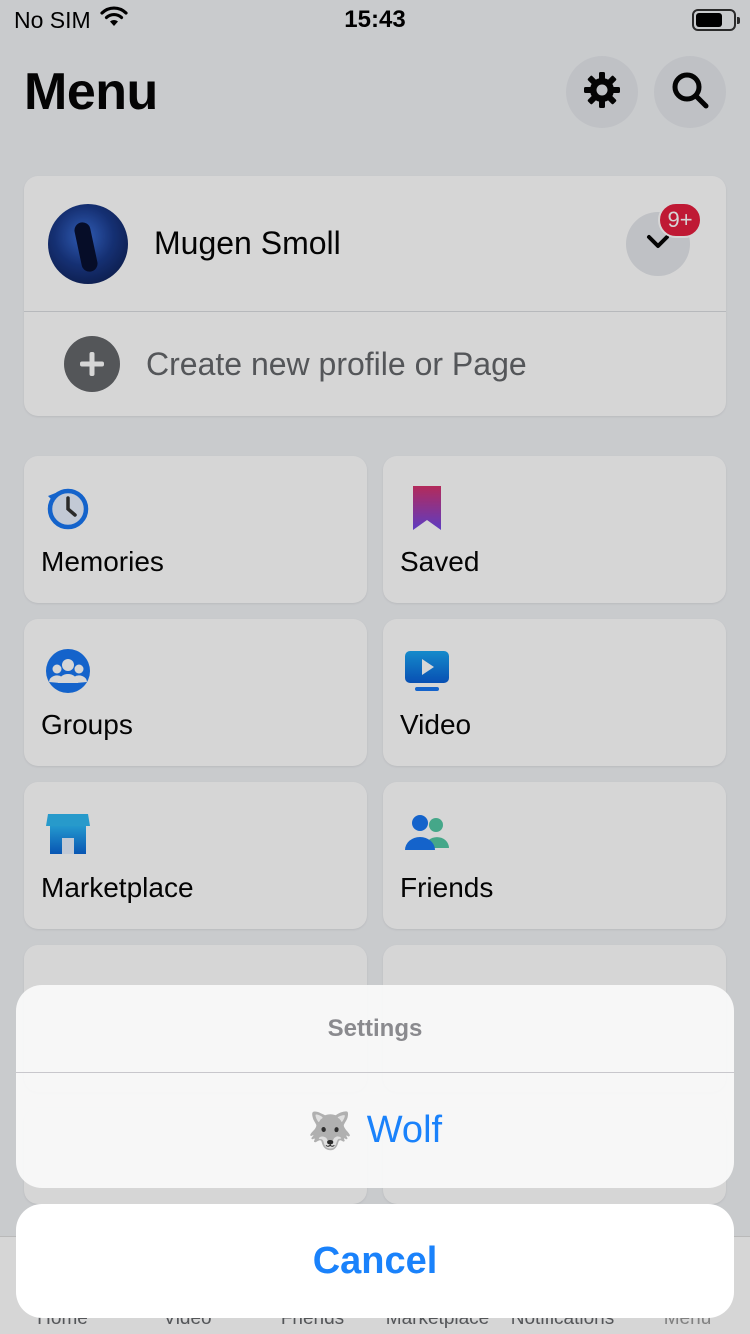 This screenshot has height=1334, width=750. I want to click on action-sheet-title: Settings, so click(375, 1029).